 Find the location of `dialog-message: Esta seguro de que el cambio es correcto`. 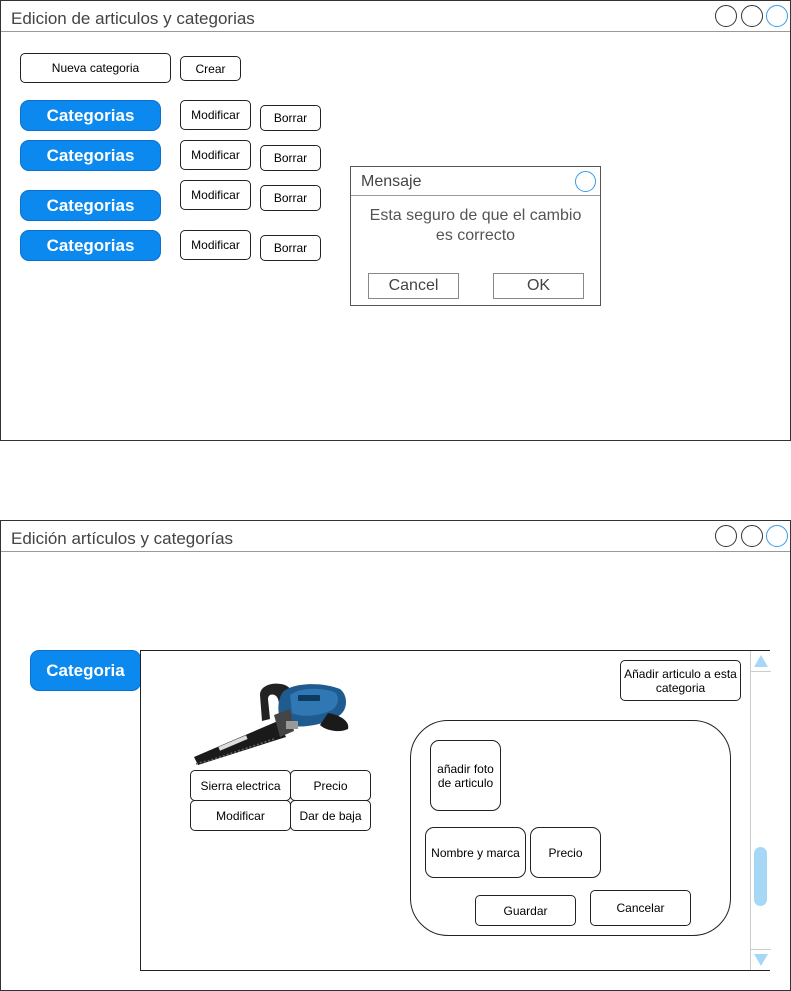

dialog-message: Esta seguro de que el cambio es correcto is located at coordinates (475, 226).